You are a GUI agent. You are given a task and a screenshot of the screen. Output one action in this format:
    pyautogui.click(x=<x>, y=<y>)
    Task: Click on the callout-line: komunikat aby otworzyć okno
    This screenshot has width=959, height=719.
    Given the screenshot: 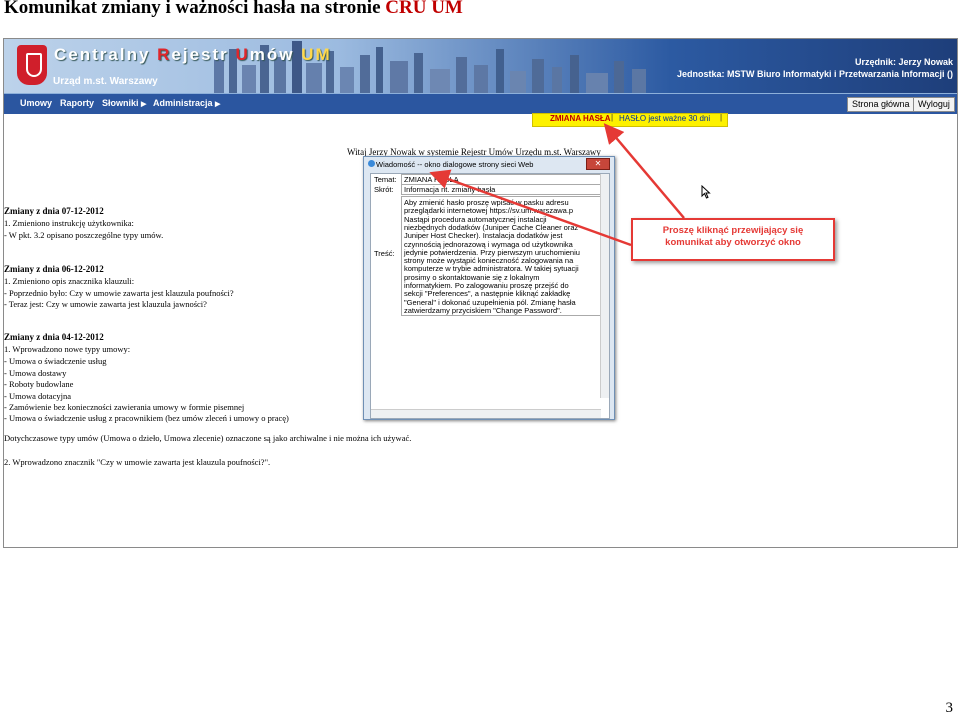 What is the action you would take?
    pyautogui.click(x=733, y=242)
    